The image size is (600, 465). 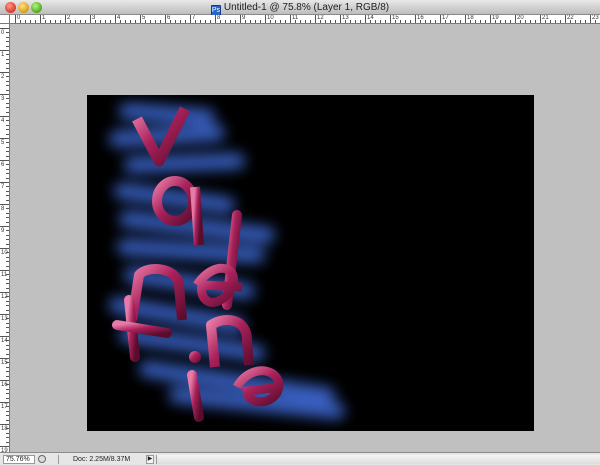 What do you see at coordinates (3, 143) in the screenshot?
I see `ruler-number: 5` at bounding box center [3, 143].